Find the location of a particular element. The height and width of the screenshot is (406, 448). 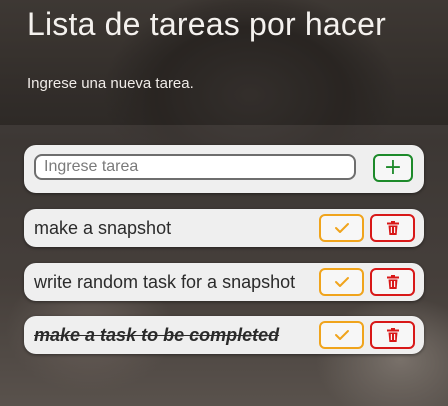

page-title: Lista de tareas por hacer is located at coordinates (206, 24).